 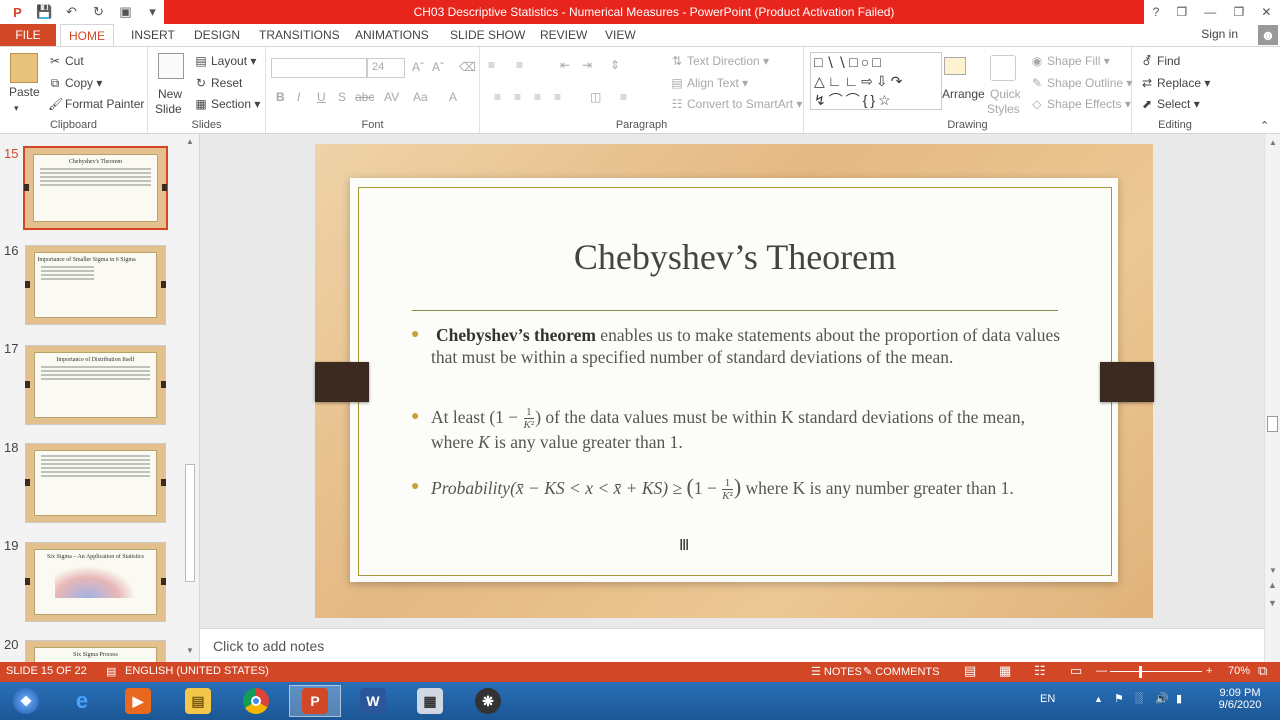 What do you see at coordinates (217, 35) in the screenshot?
I see `tab-design: DESIGN` at bounding box center [217, 35].